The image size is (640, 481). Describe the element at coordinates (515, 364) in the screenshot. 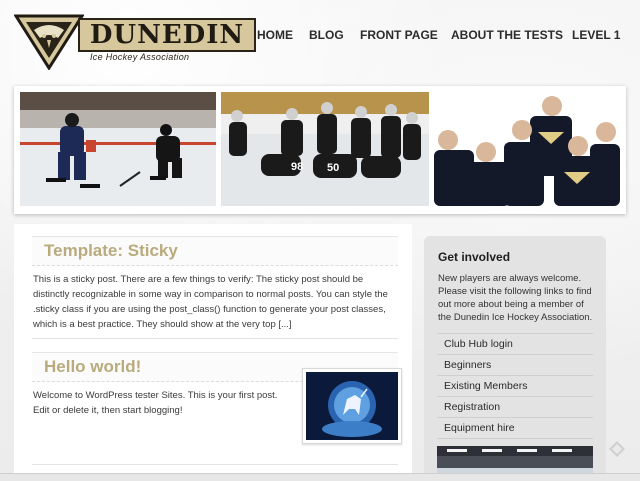

I see `sidebar-link-beginners: Beginners` at that location.